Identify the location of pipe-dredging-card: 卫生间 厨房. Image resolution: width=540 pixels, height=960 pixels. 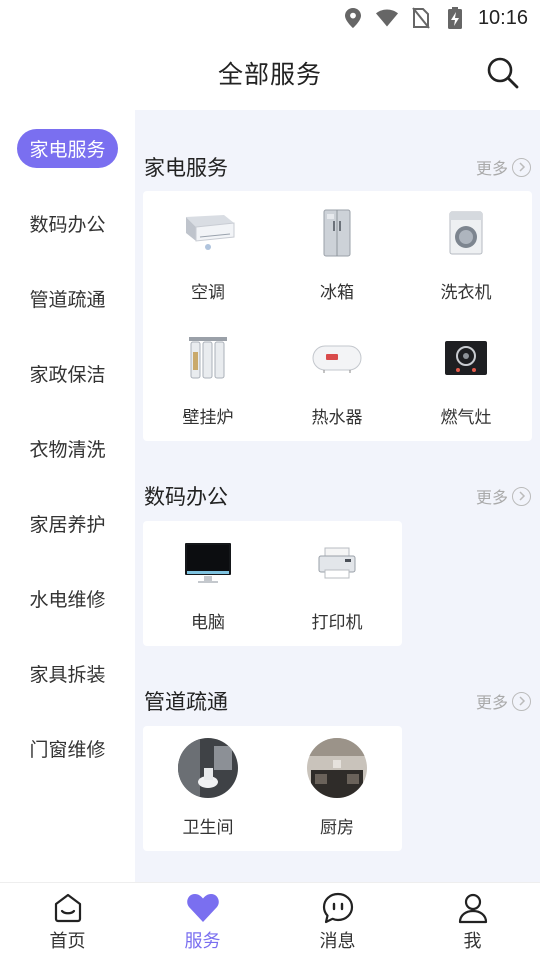
(272, 788).